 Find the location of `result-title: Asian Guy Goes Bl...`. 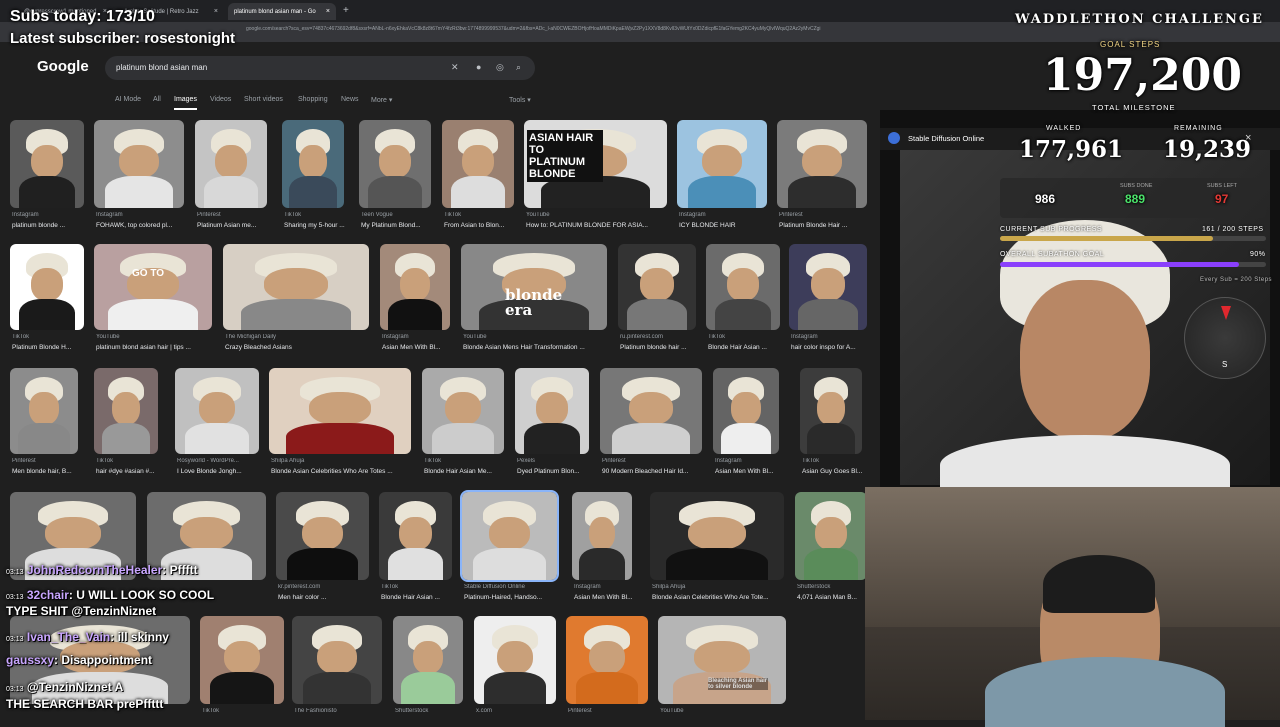

result-title: Asian Guy Goes Bl... is located at coordinates (837, 471).